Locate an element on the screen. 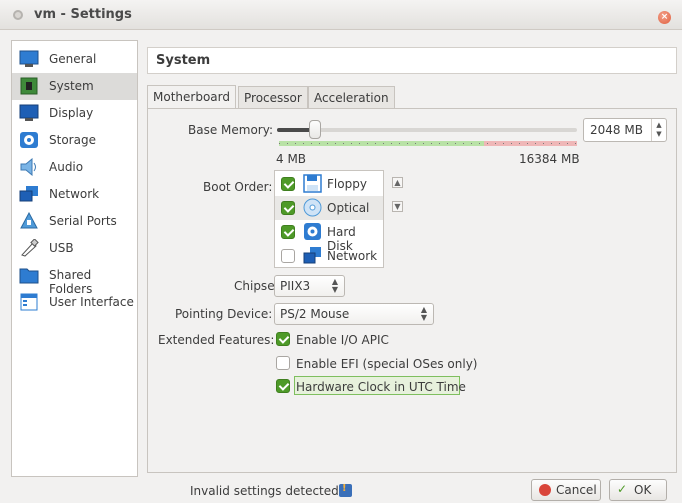 This screenshot has width=682, height=503. base-memory-spinbox: 2048 MB ▲ ▼ is located at coordinates (625, 130).